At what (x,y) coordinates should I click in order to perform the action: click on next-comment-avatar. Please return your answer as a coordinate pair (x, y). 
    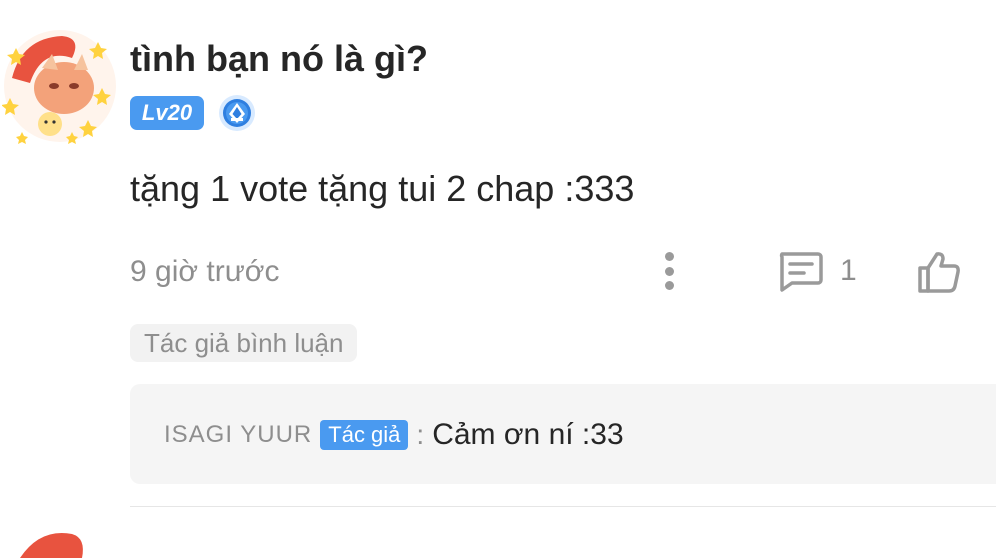
    Looking at the image, I should click on (55, 543).